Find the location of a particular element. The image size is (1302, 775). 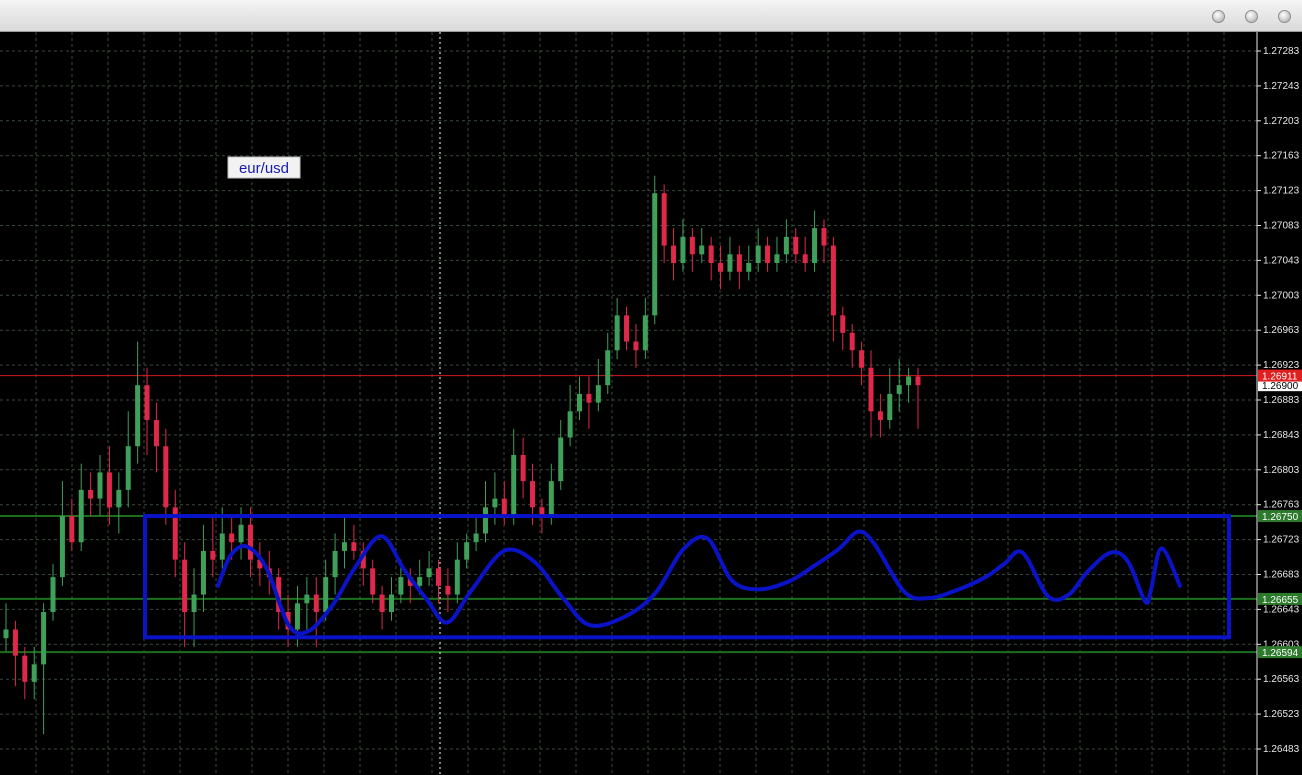

price-label-text: 1.26655 is located at coordinates (1280, 600).